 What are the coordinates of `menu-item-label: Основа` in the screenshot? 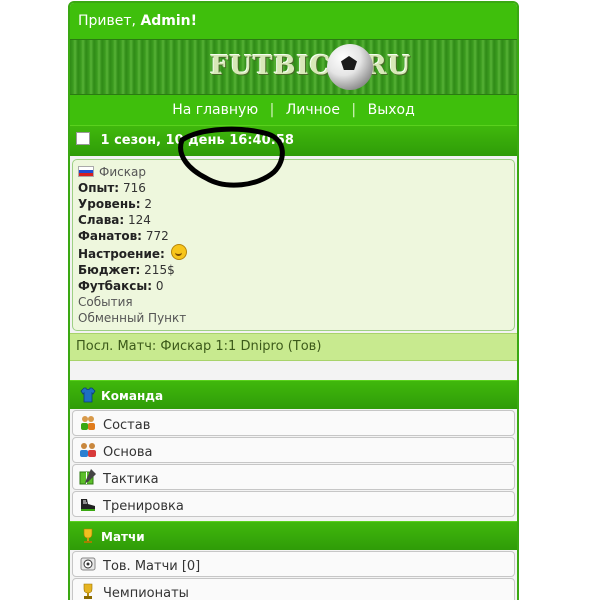 It's located at (128, 452).